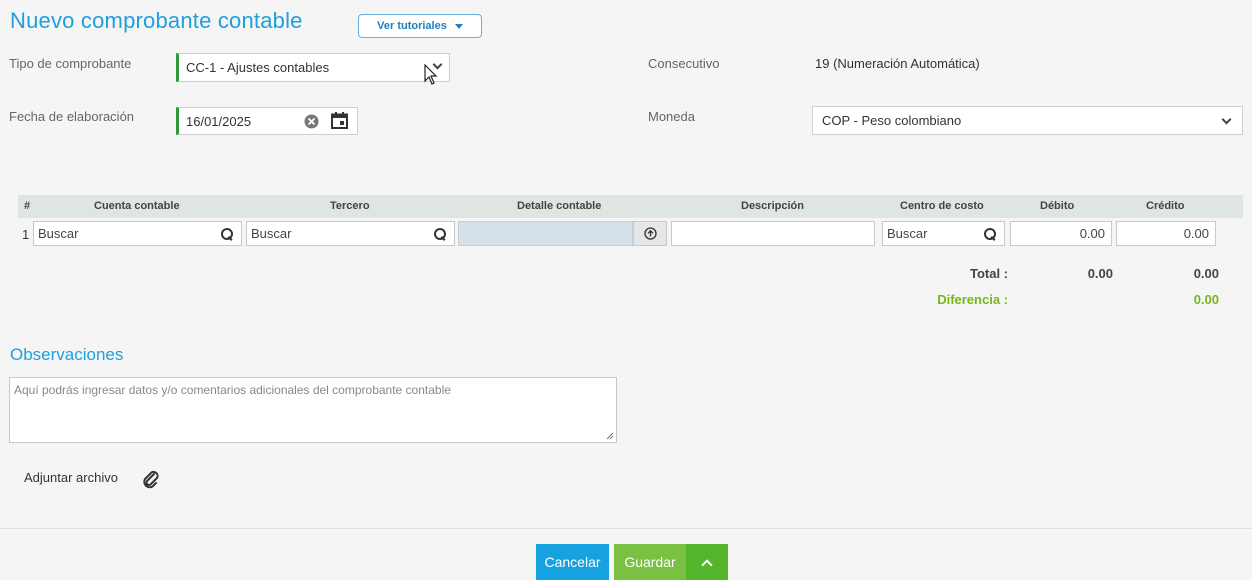 This screenshot has height=580, width=1252. What do you see at coordinates (1061, 233) in the screenshot?
I see `debito-input: 0.00` at bounding box center [1061, 233].